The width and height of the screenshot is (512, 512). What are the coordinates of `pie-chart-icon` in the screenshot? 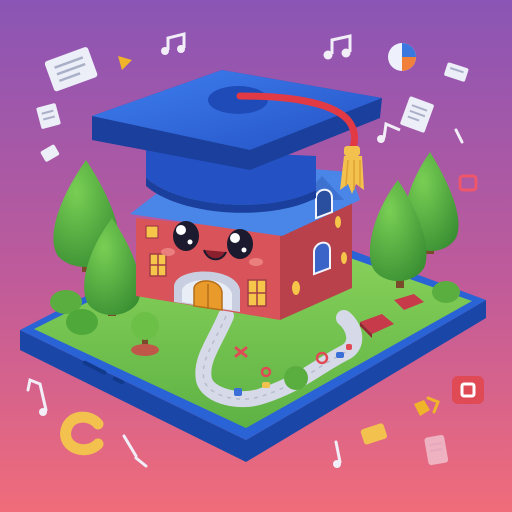 It's located at (402, 57).